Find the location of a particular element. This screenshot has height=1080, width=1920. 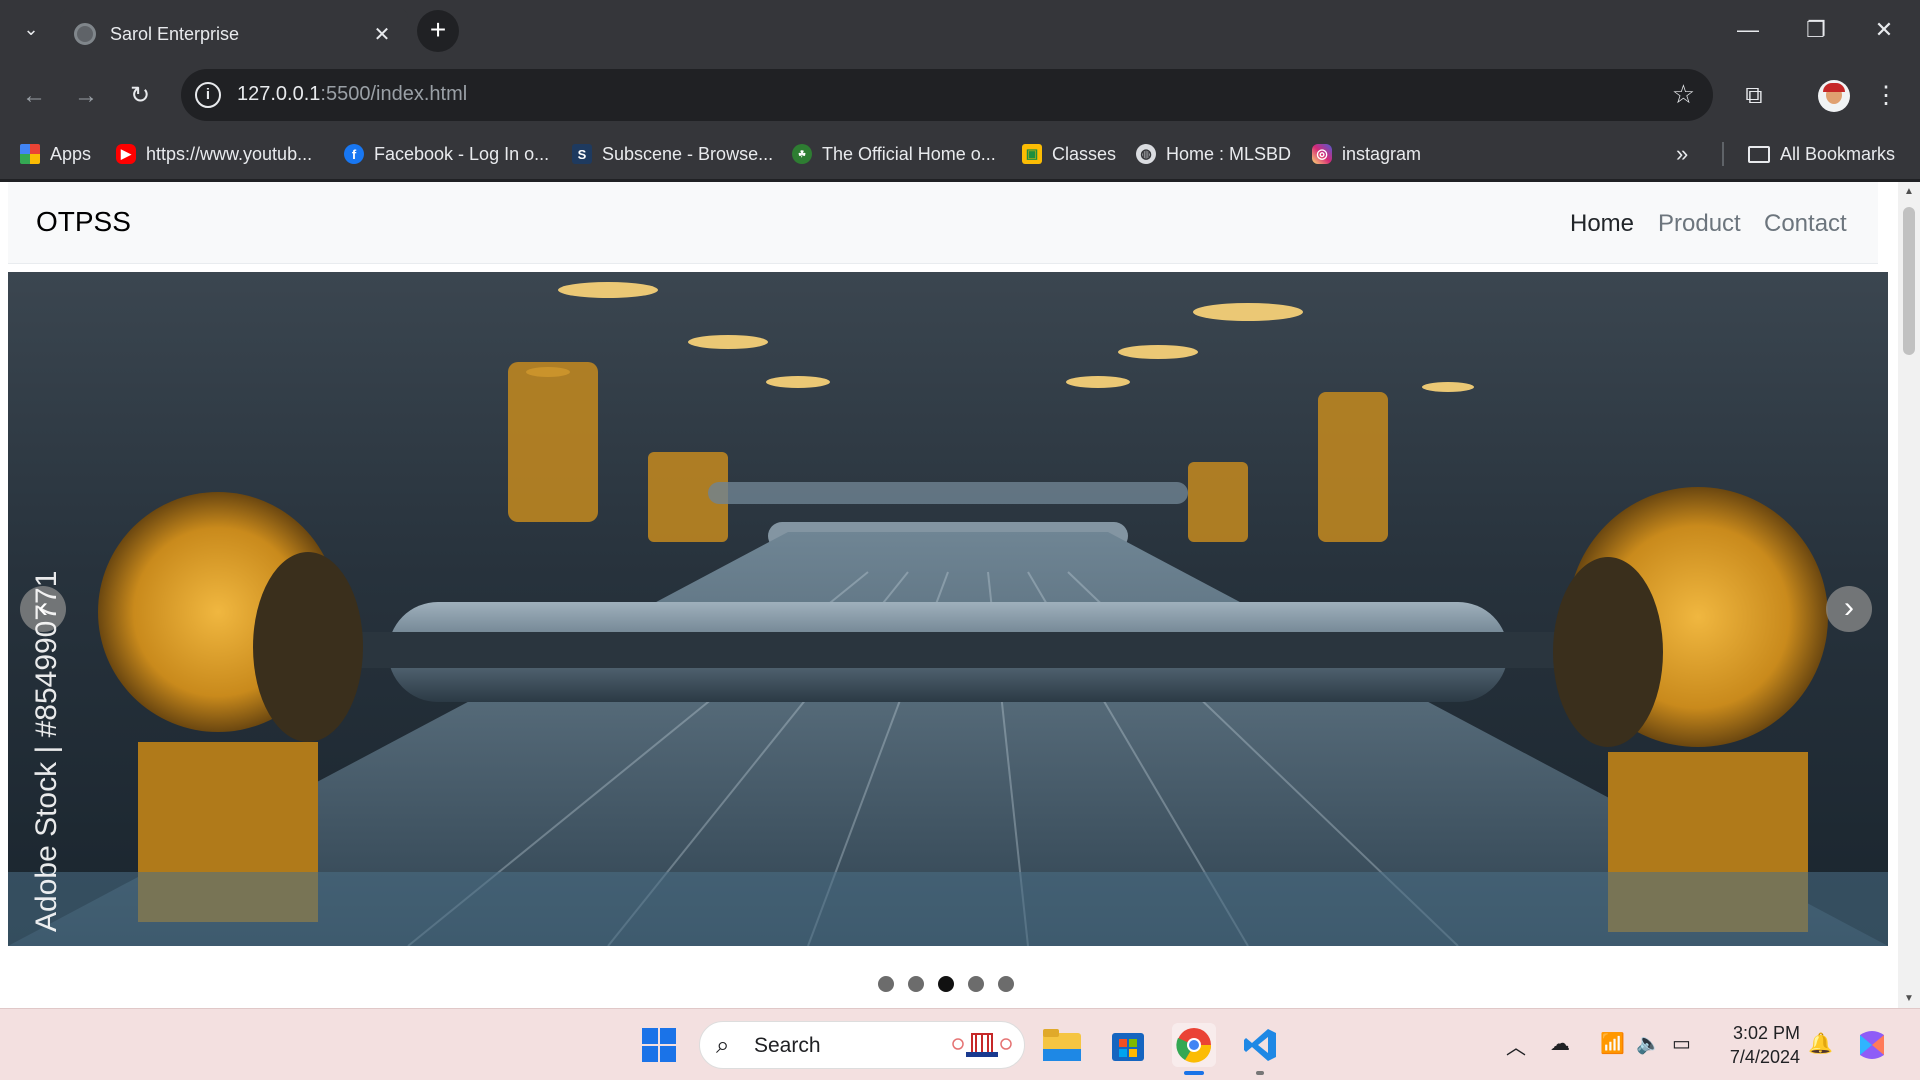

classroom-icon: ▣ is located at coordinates (1032, 154).